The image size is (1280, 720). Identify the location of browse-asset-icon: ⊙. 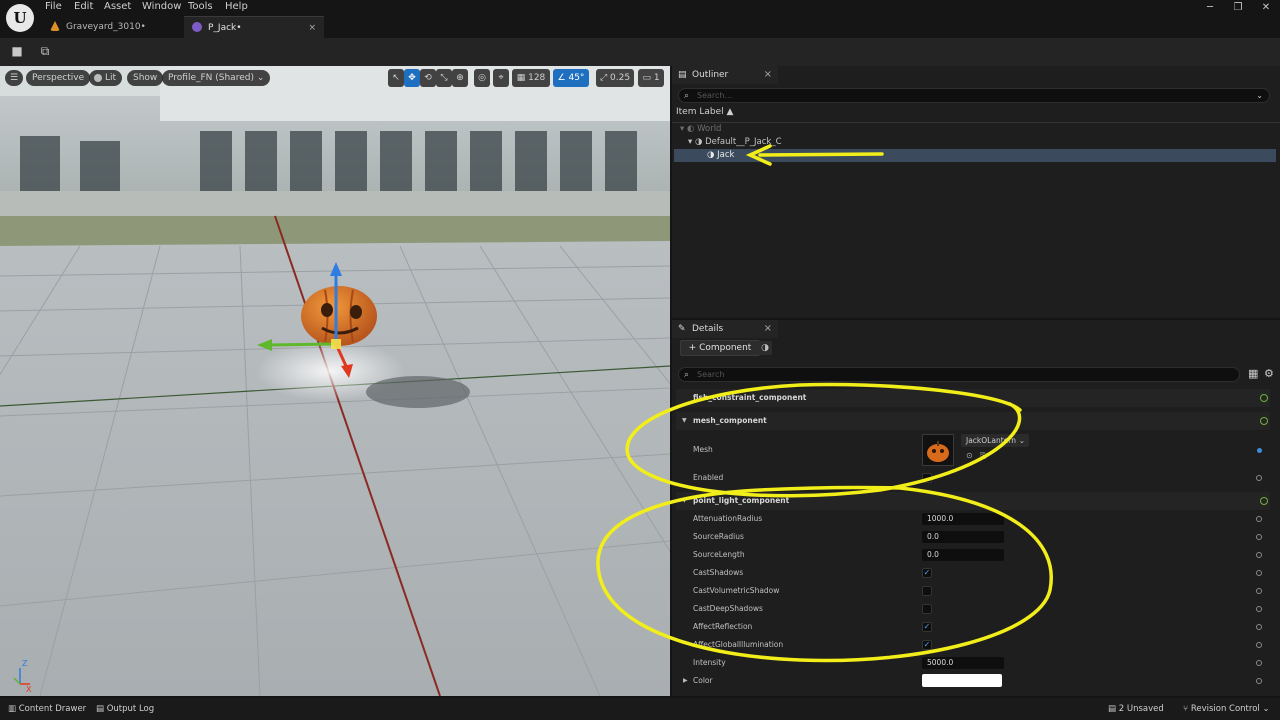
(969, 455).